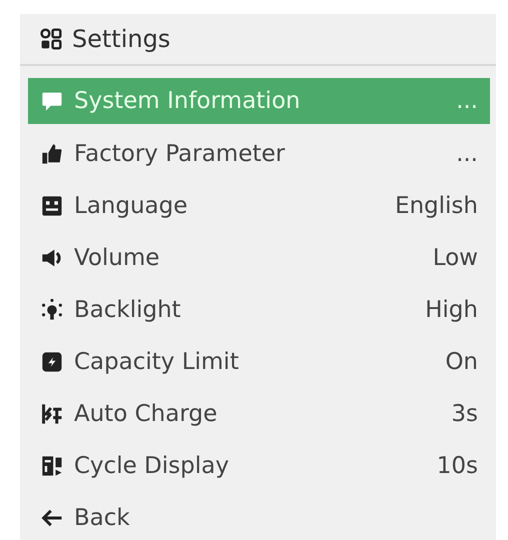  Describe the element at coordinates (157, 362) in the screenshot. I see `item-label: Capacity Limit` at that location.